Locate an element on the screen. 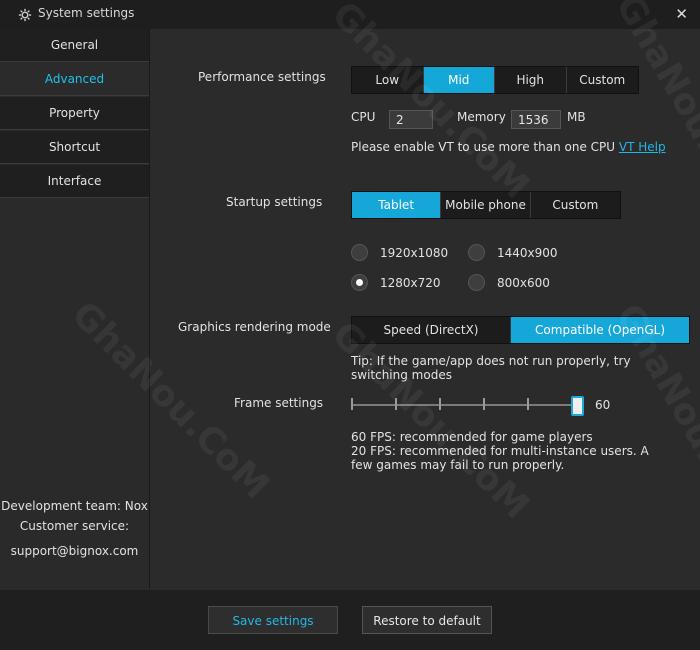 This screenshot has height=650, width=700. performance-custom-option: Custom is located at coordinates (602, 80).